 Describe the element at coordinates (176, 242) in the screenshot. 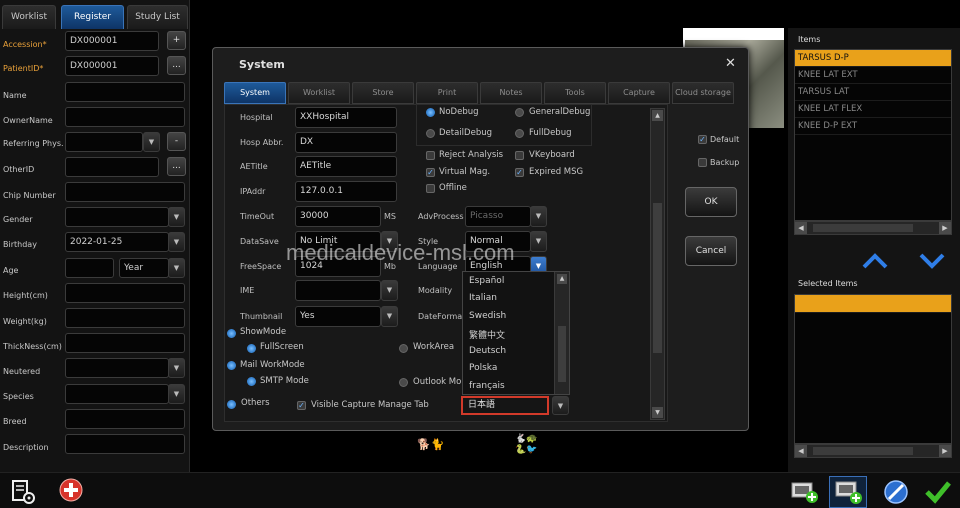

I see `birthday-dropdown-icon: ▼` at that location.